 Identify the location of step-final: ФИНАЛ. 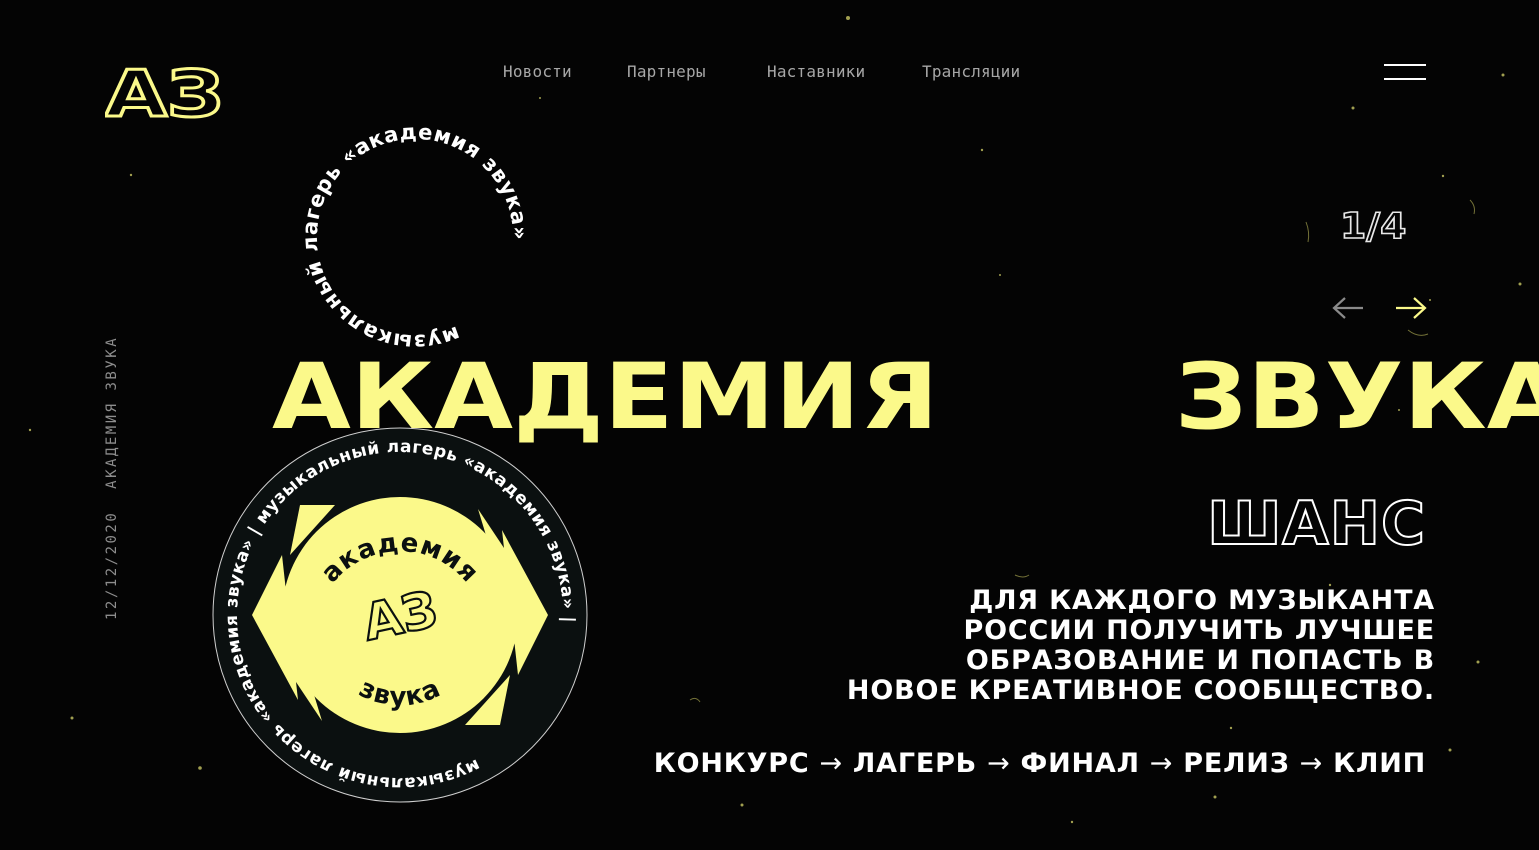
(1080, 763).